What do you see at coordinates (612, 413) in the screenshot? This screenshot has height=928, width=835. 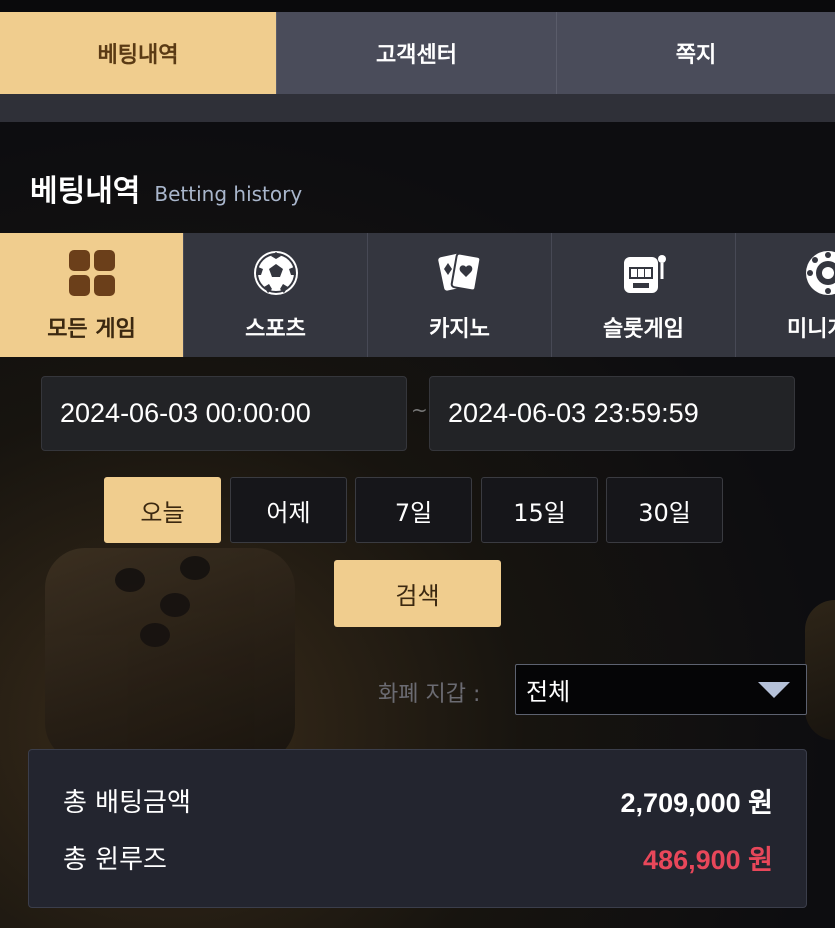 I see `end-date-input: 2024-06-03 23:59:59` at bounding box center [612, 413].